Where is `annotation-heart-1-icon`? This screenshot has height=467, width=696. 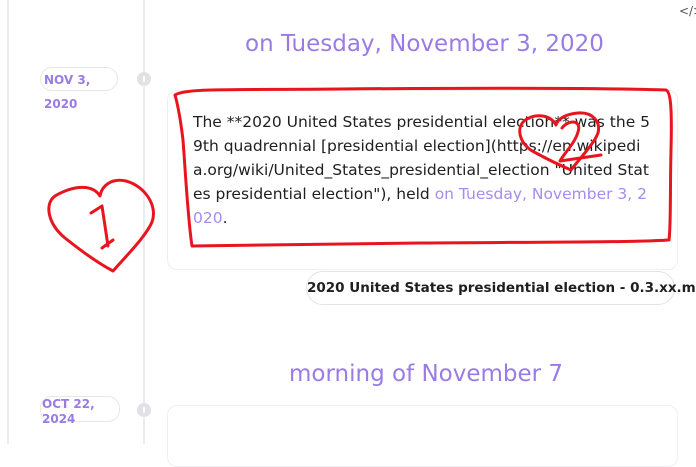
annotation-heart-1-icon is located at coordinates (101, 225).